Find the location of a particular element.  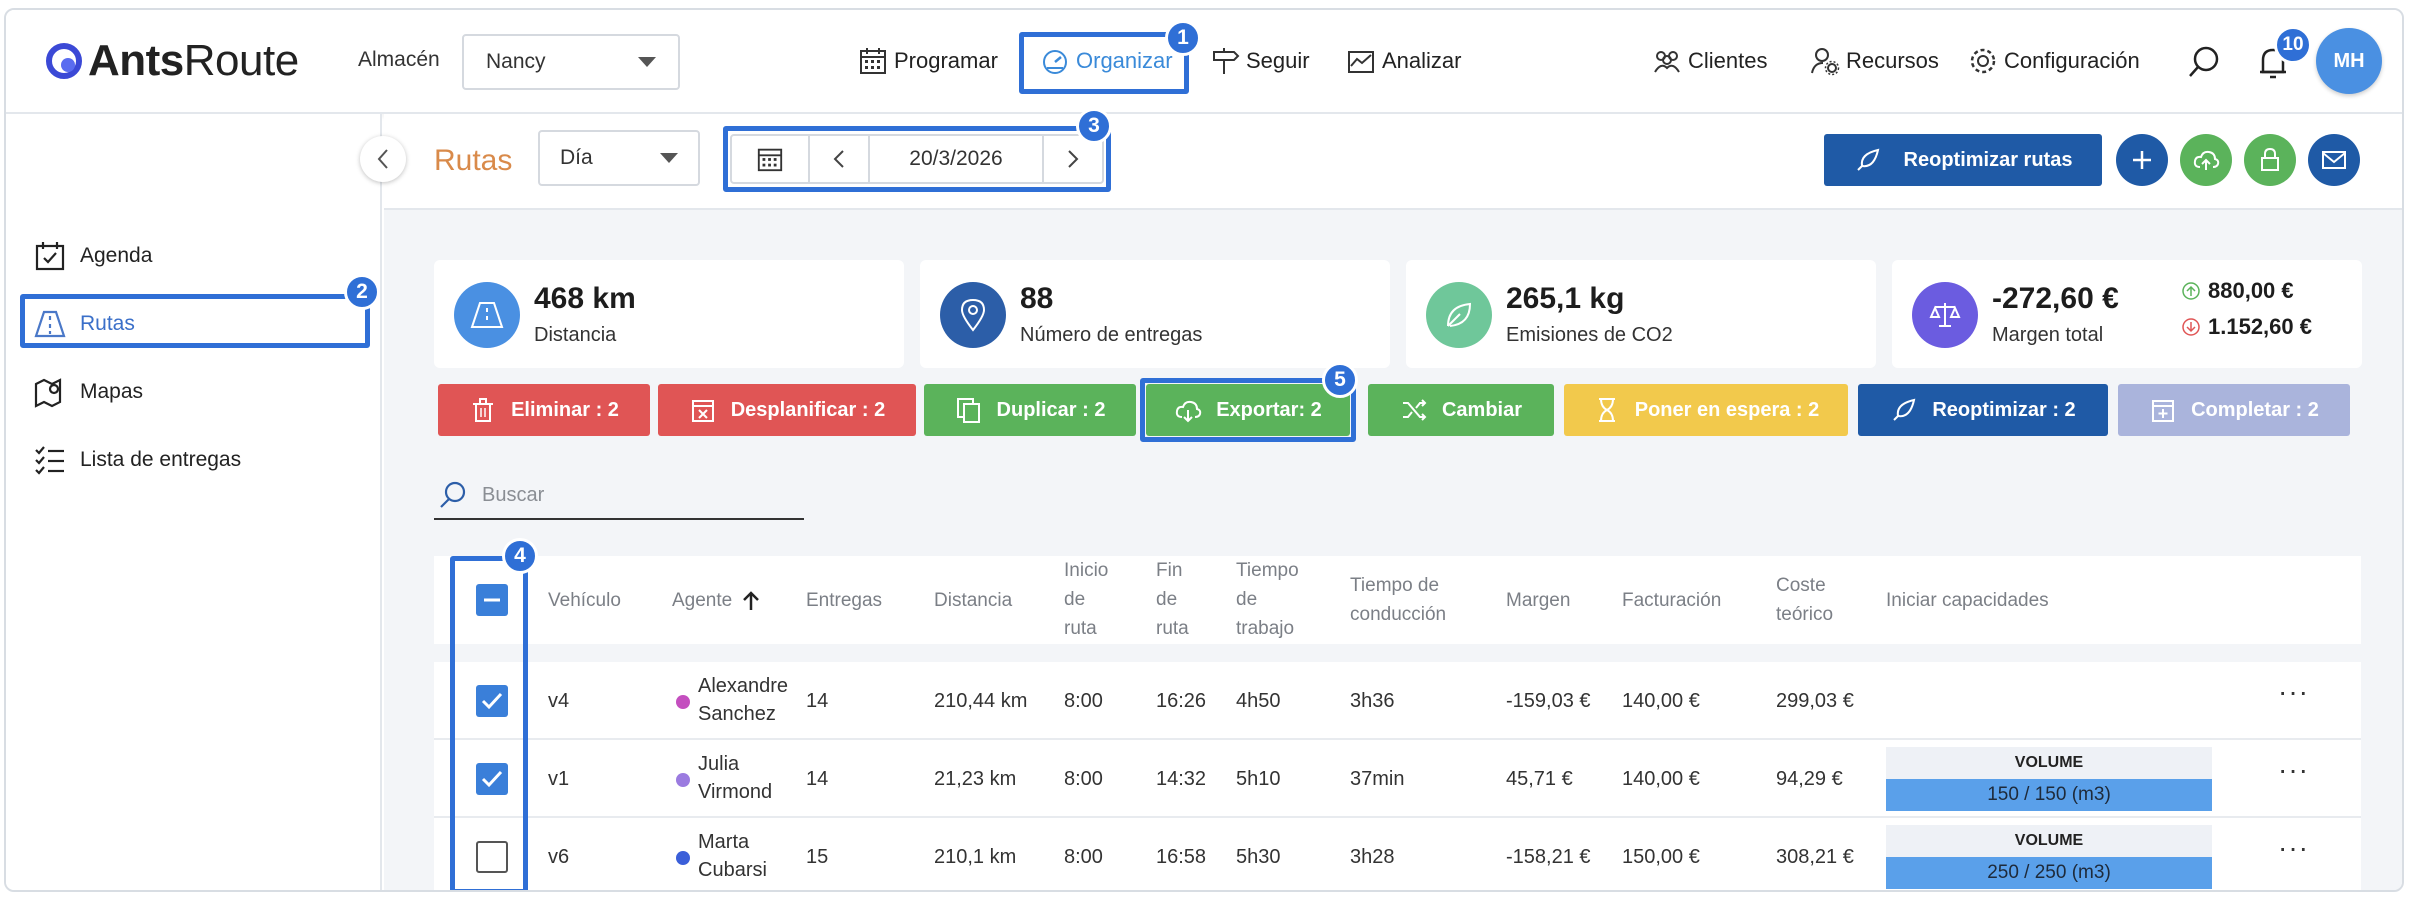

collapse-sidebar-button is located at coordinates (383, 159).